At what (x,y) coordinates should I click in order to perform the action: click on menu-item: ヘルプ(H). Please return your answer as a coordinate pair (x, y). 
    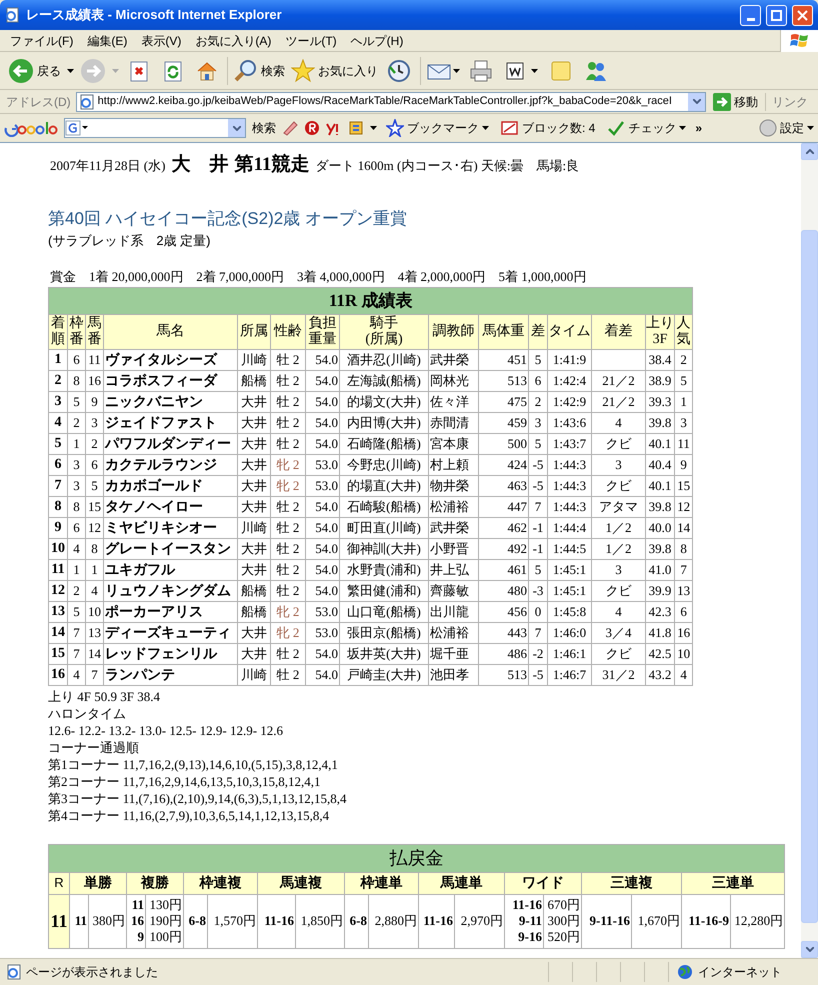
    Looking at the image, I should click on (377, 41).